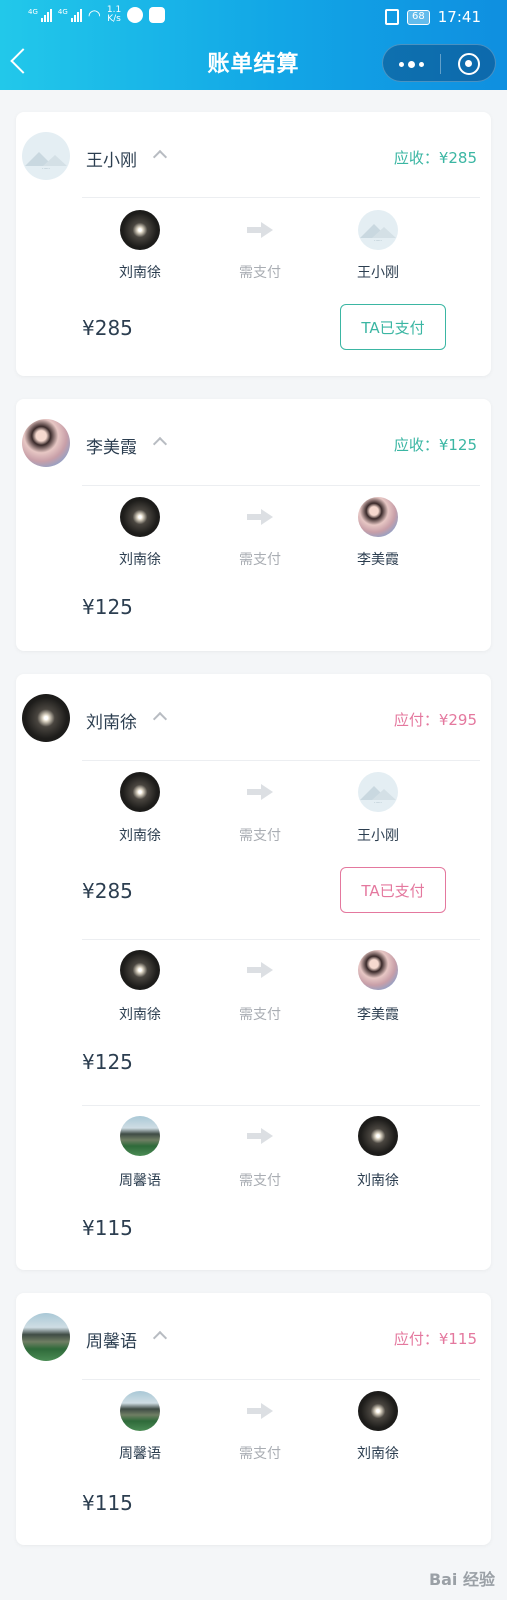 The width and height of the screenshot is (507, 1600). I want to click on app-notification-icon, so click(135, 15).